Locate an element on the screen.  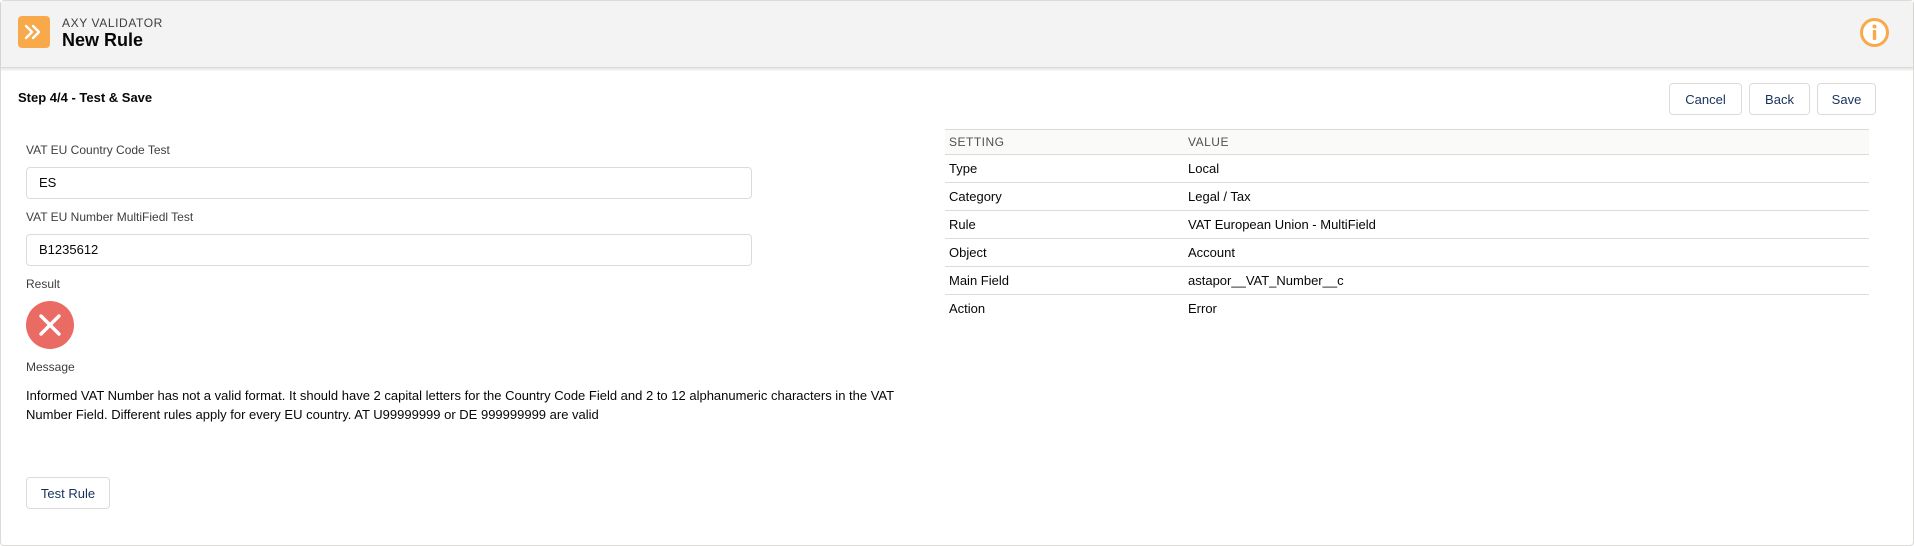
table-row: Rule VAT European Union - MultiField is located at coordinates (1407, 224).